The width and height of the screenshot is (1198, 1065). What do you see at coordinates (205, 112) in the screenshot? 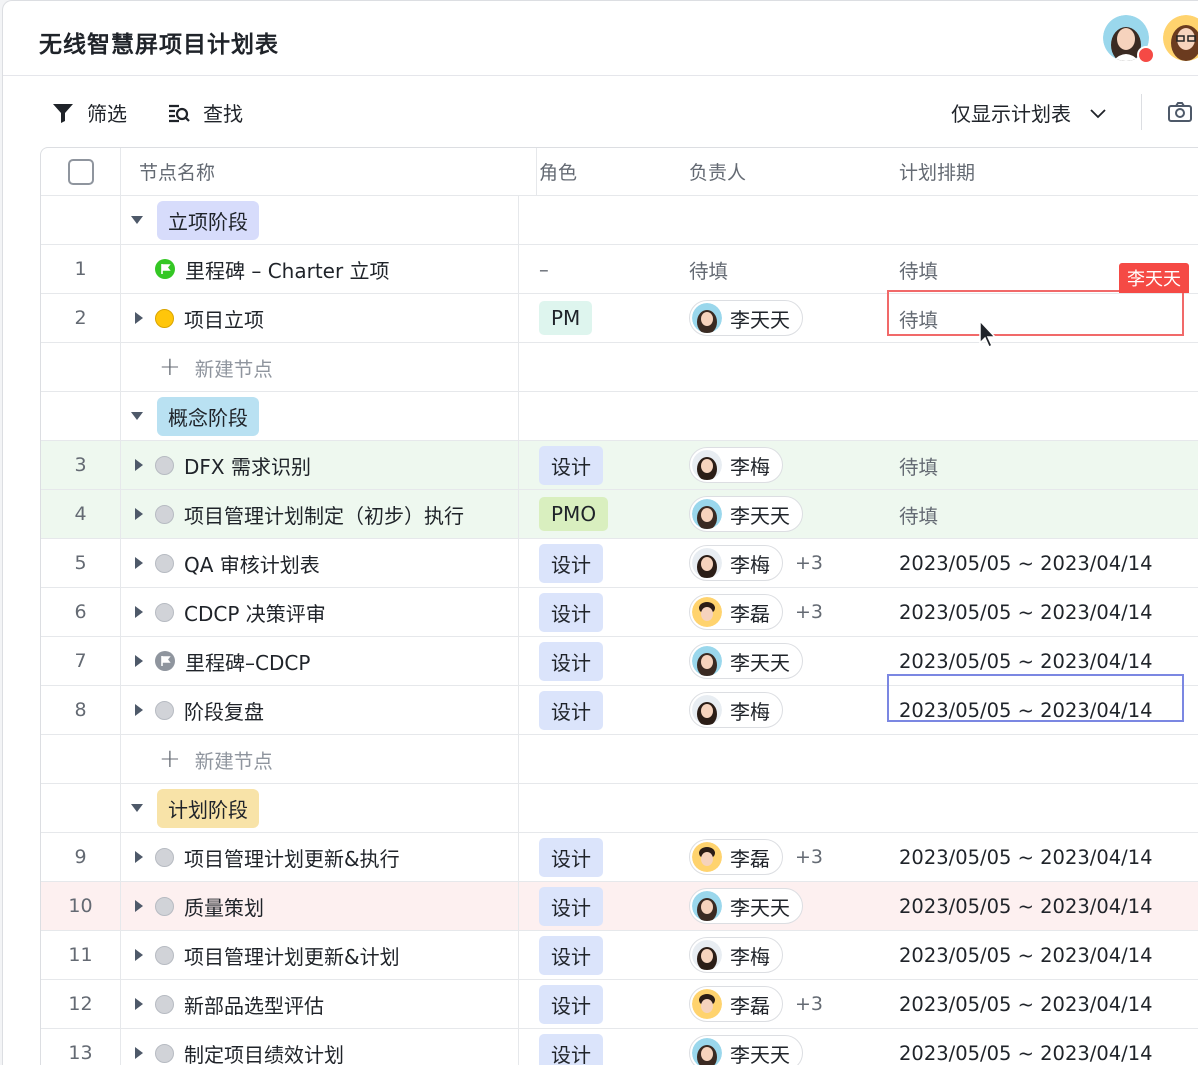
I see `search-button: 查找` at bounding box center [205, 112].